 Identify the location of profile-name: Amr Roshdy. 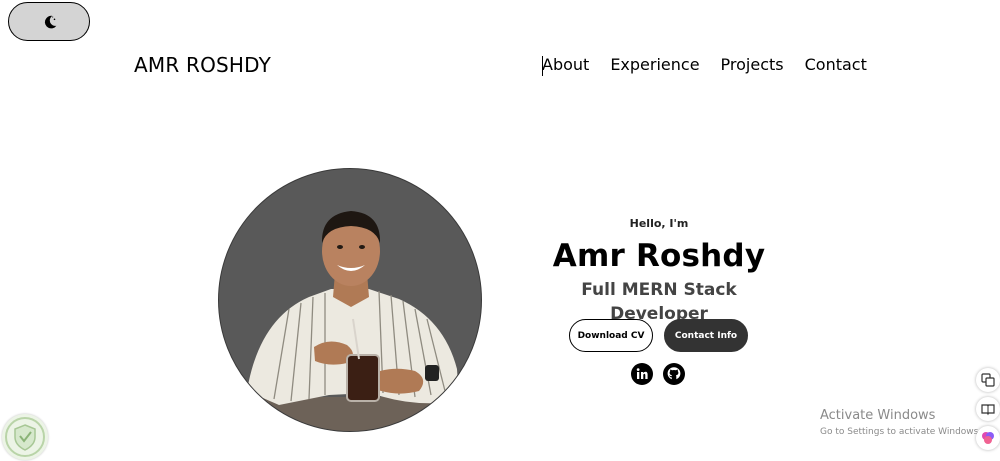
(659, 256).